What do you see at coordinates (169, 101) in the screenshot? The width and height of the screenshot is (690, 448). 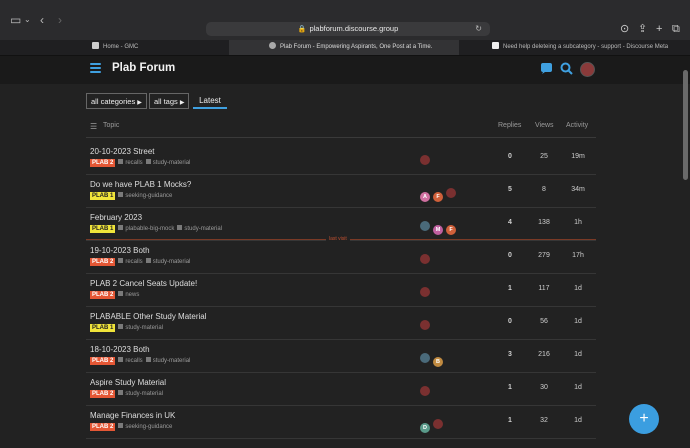 I see `all-tags-dropdown: all tags ▶` at bounding box center [169, 101].